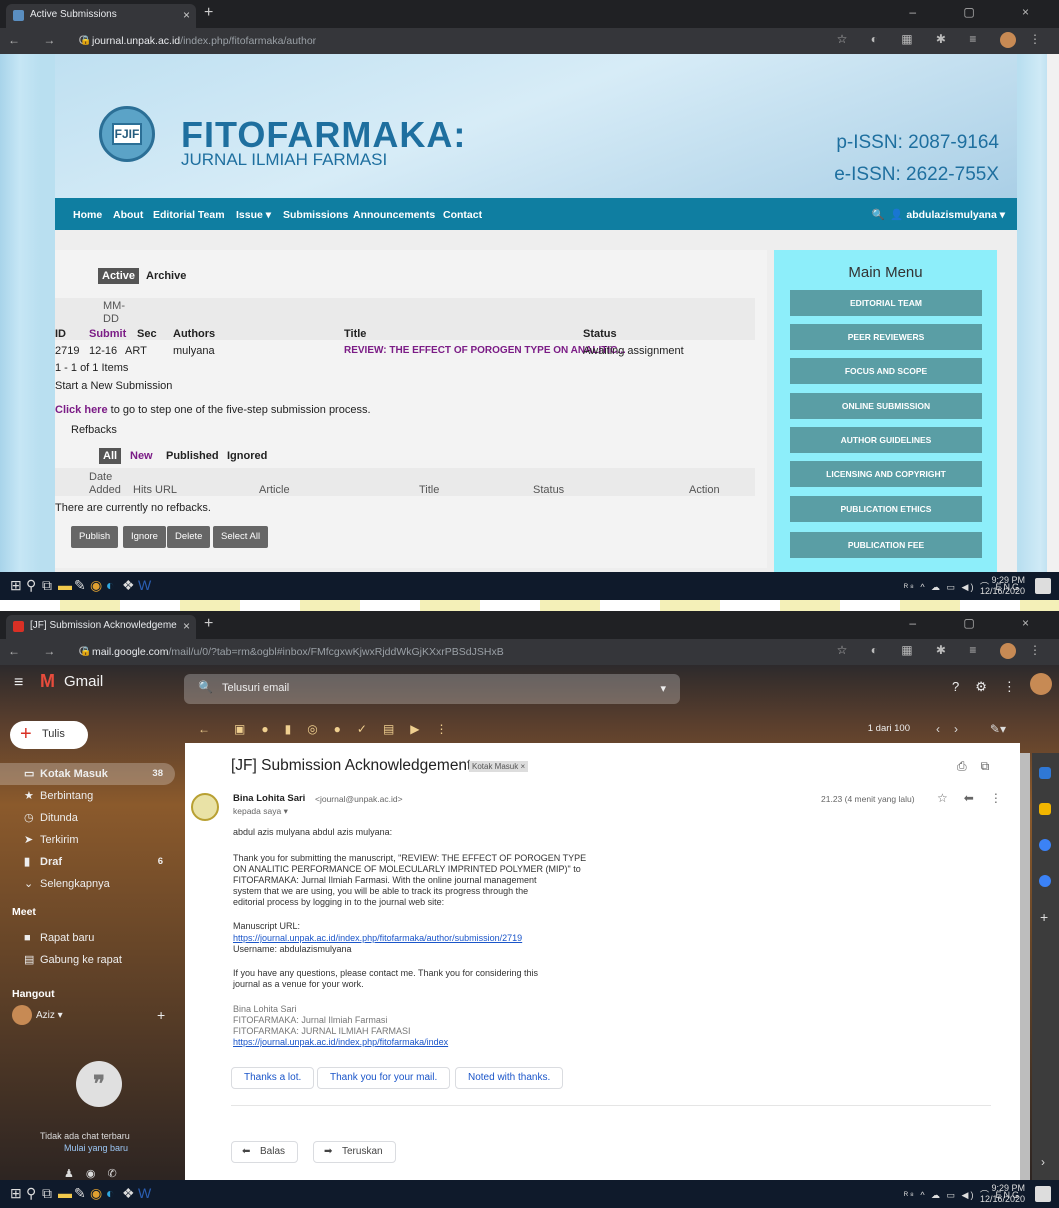  What do you see at coordinates (101, 16) in the screenshot?
I see `browser-tab: Active Submissions ×` at bounding box center [101, 16].